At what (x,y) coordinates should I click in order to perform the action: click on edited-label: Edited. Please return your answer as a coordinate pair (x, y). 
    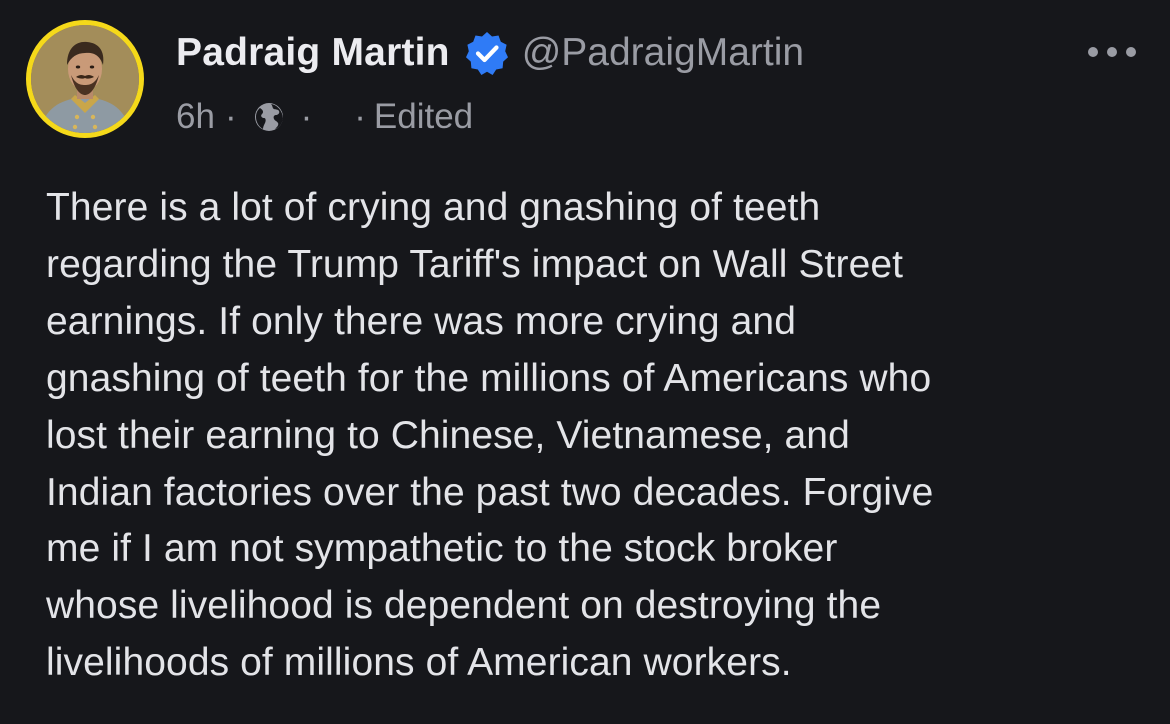
    Looking at the image, I should click on (423, 117).